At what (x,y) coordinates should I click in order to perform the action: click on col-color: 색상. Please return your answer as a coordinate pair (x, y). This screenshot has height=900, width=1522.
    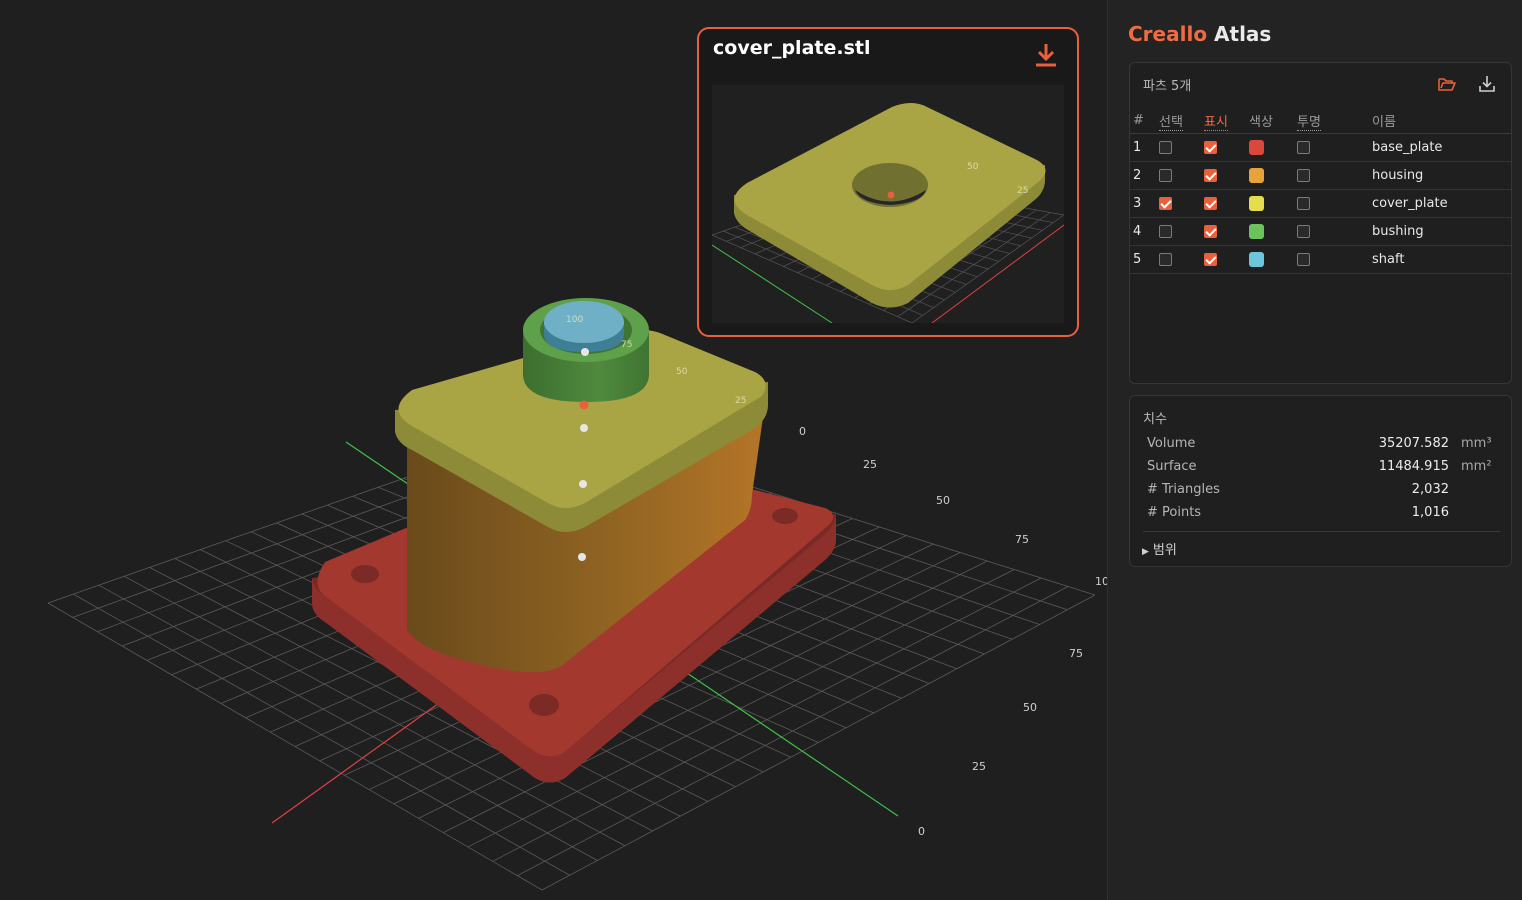
    Looking at the image, I should click on (1273, 120).